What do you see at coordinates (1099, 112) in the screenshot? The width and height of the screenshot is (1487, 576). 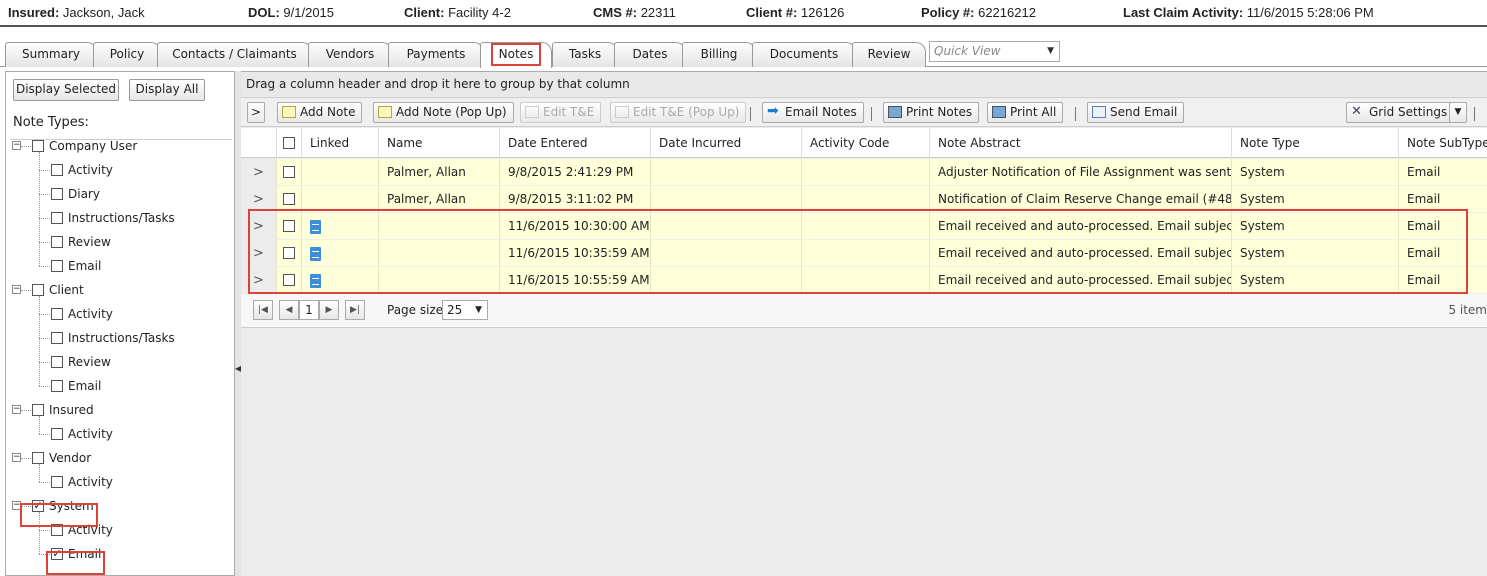 I see `envelope-icon` at bounding box center [1099, 112].